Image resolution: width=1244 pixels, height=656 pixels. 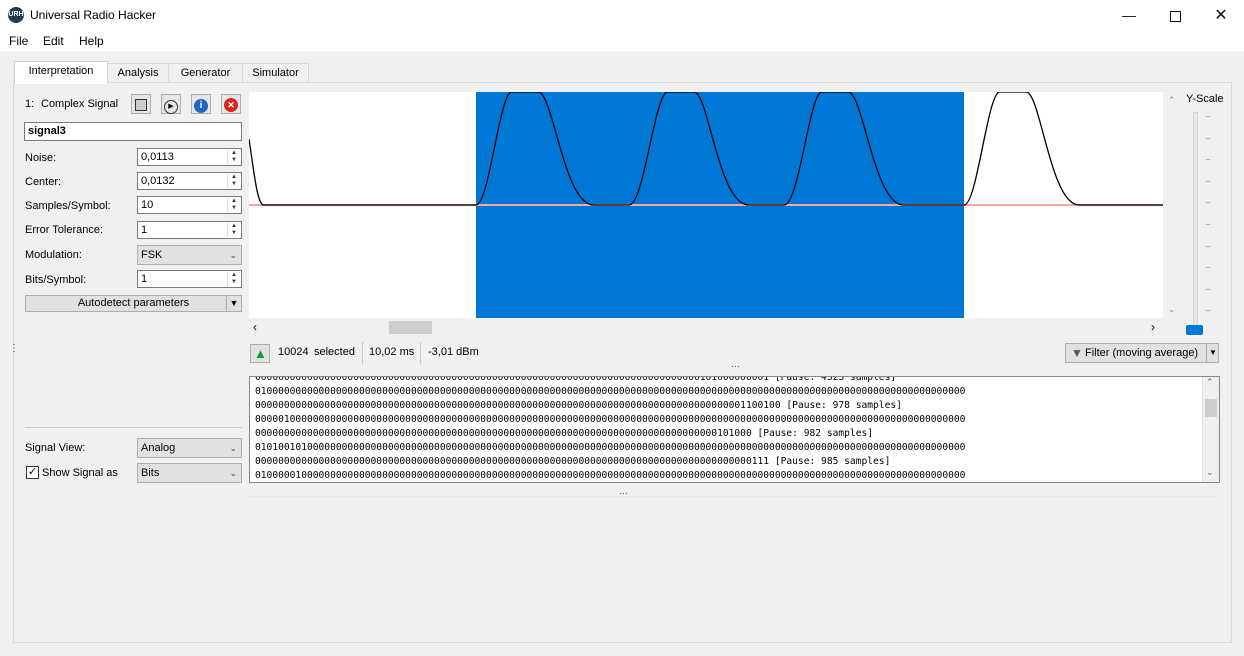 I want to click on title-bar, so click(x=622, y=15).